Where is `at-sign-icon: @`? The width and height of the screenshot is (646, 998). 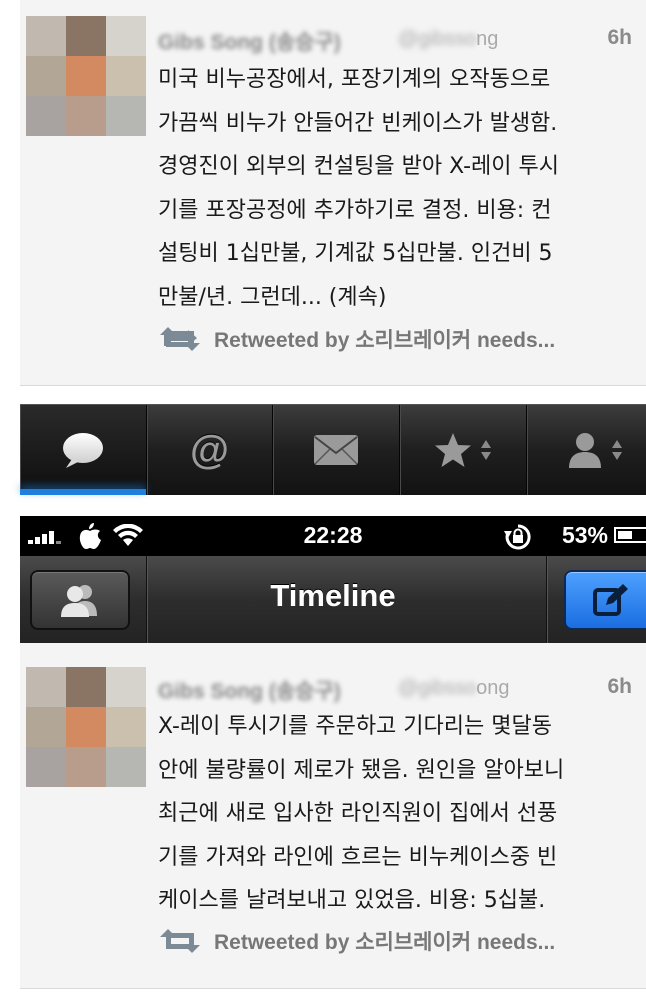
at-sign-icon: @ is located at coordinates (210, 449).